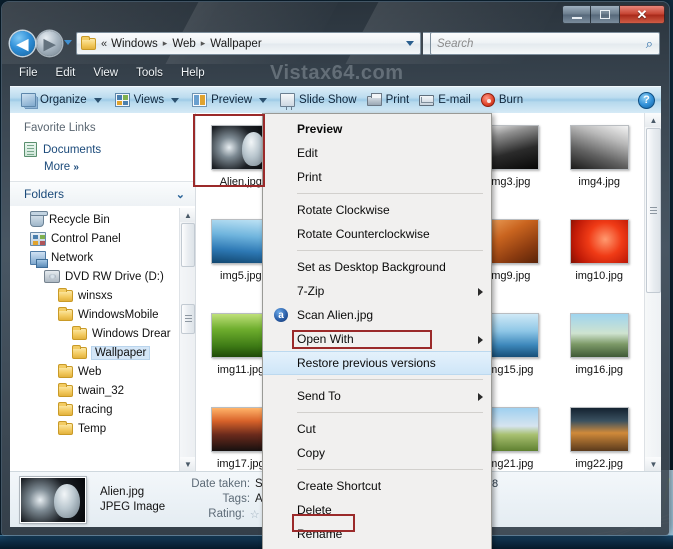  What do you see at coordinates (66, 73) in the screenshot?
I see `menu-item-edit: Edit` at bounding box center [66, 73].